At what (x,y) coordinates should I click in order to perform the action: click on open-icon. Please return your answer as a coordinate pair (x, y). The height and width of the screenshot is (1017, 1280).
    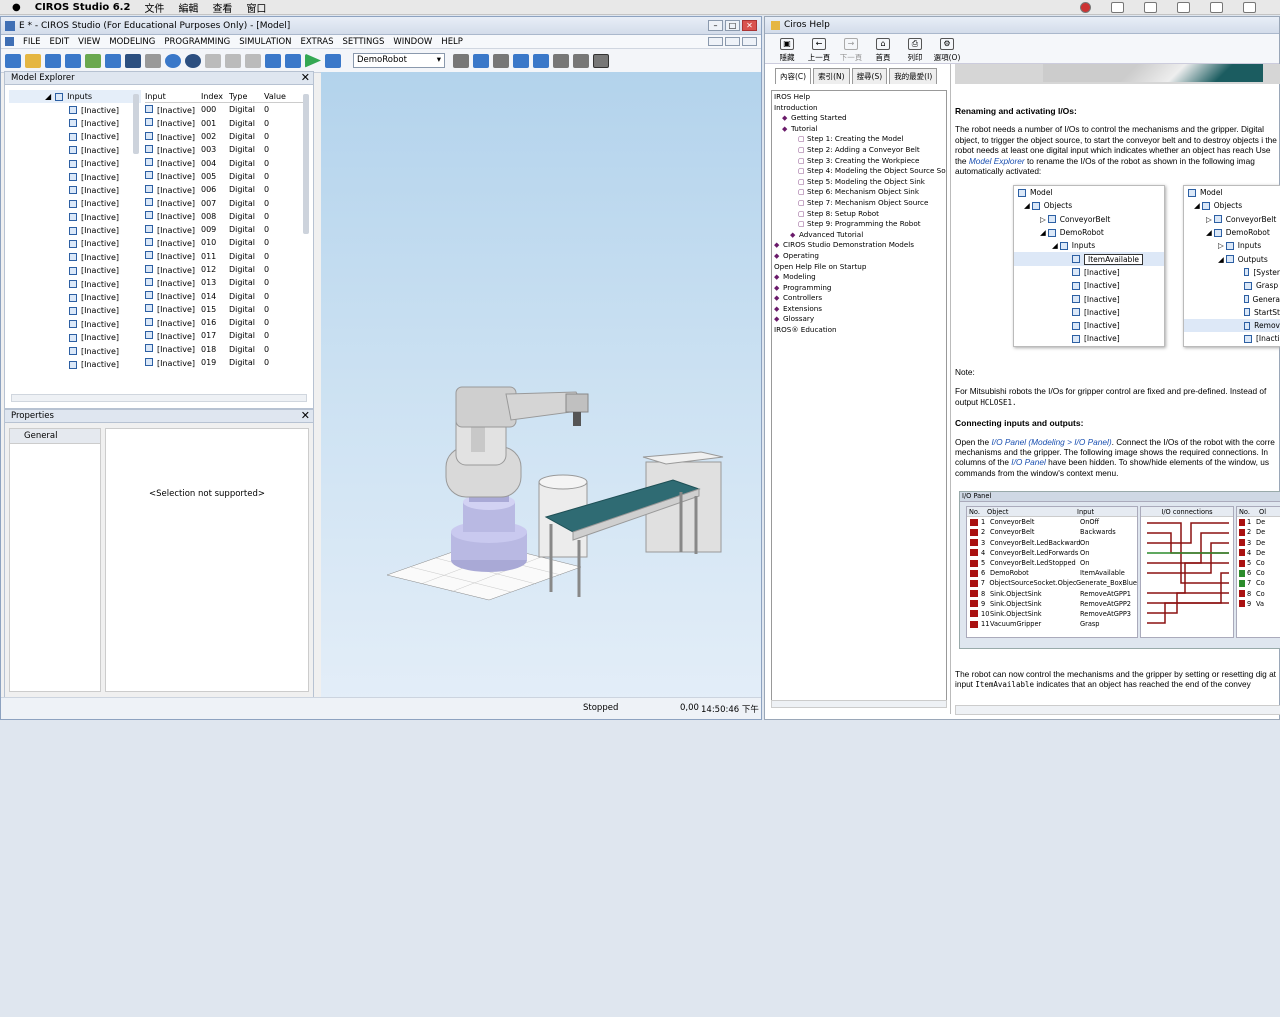
    Looking at the image, I should click on (33, 60).